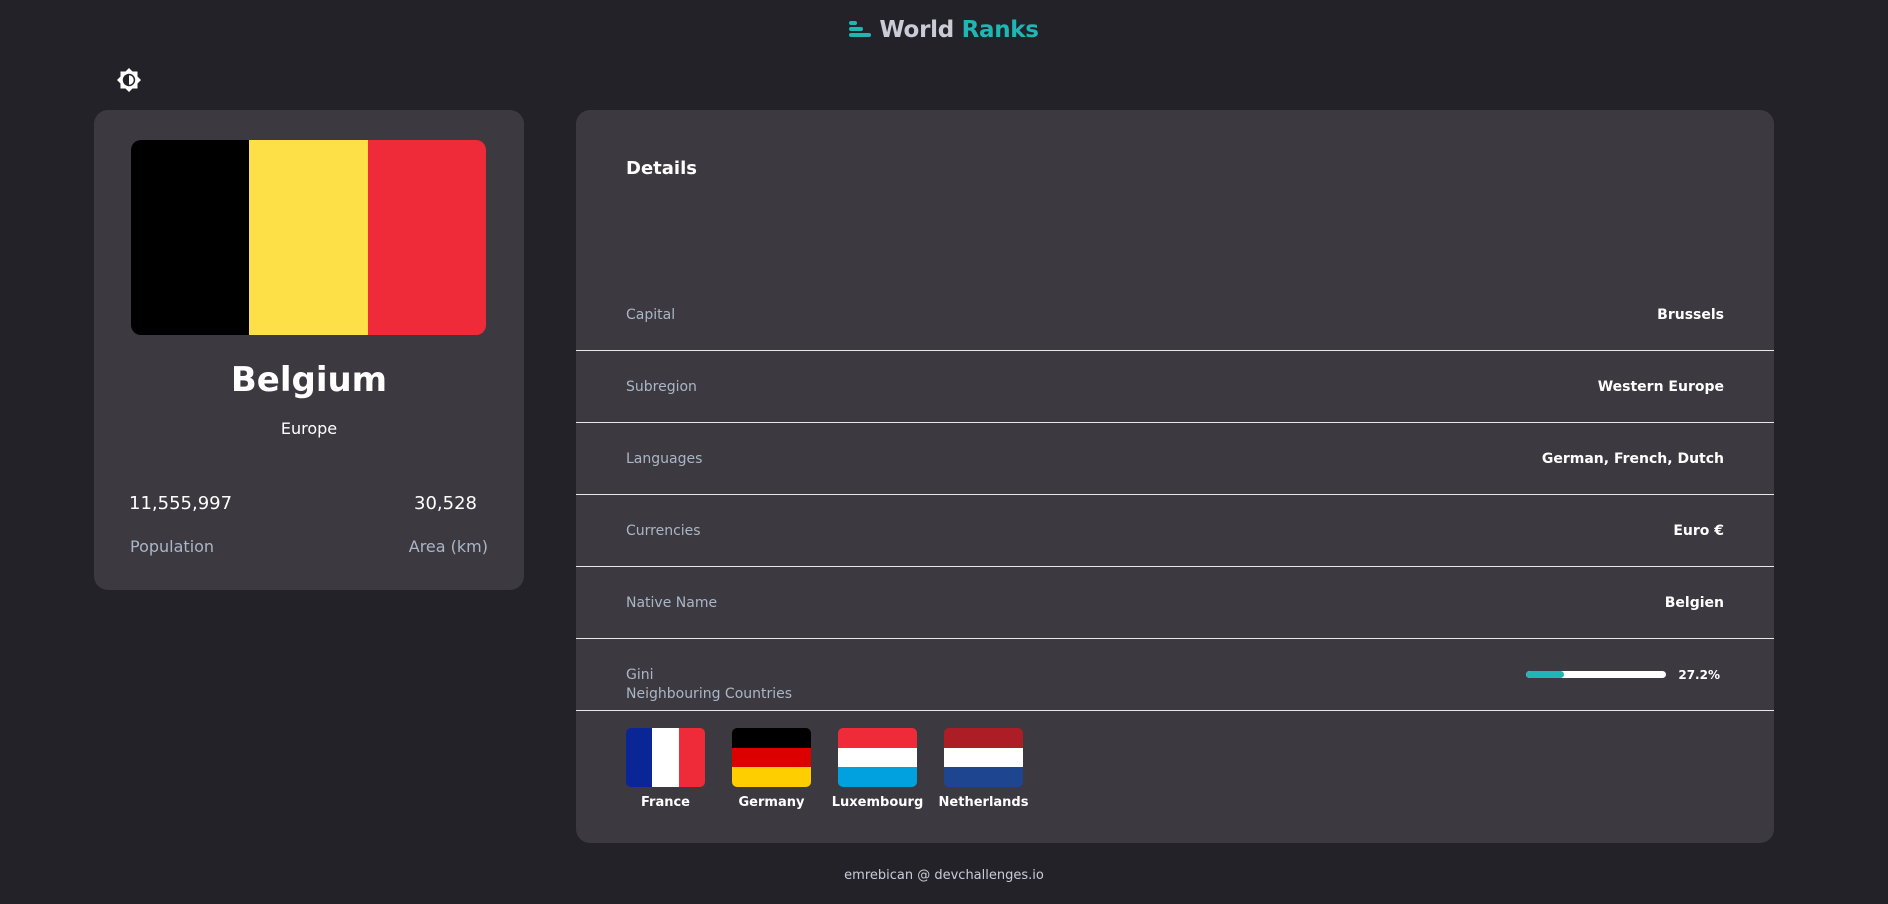 This screenshot has width=1888, height=904. I want to click on detail-label: Subregion, so click(661, 386).